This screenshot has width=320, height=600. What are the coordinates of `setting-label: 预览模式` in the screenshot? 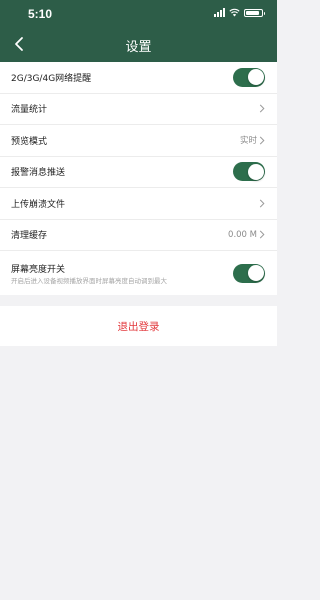 It's located at (29, 141).